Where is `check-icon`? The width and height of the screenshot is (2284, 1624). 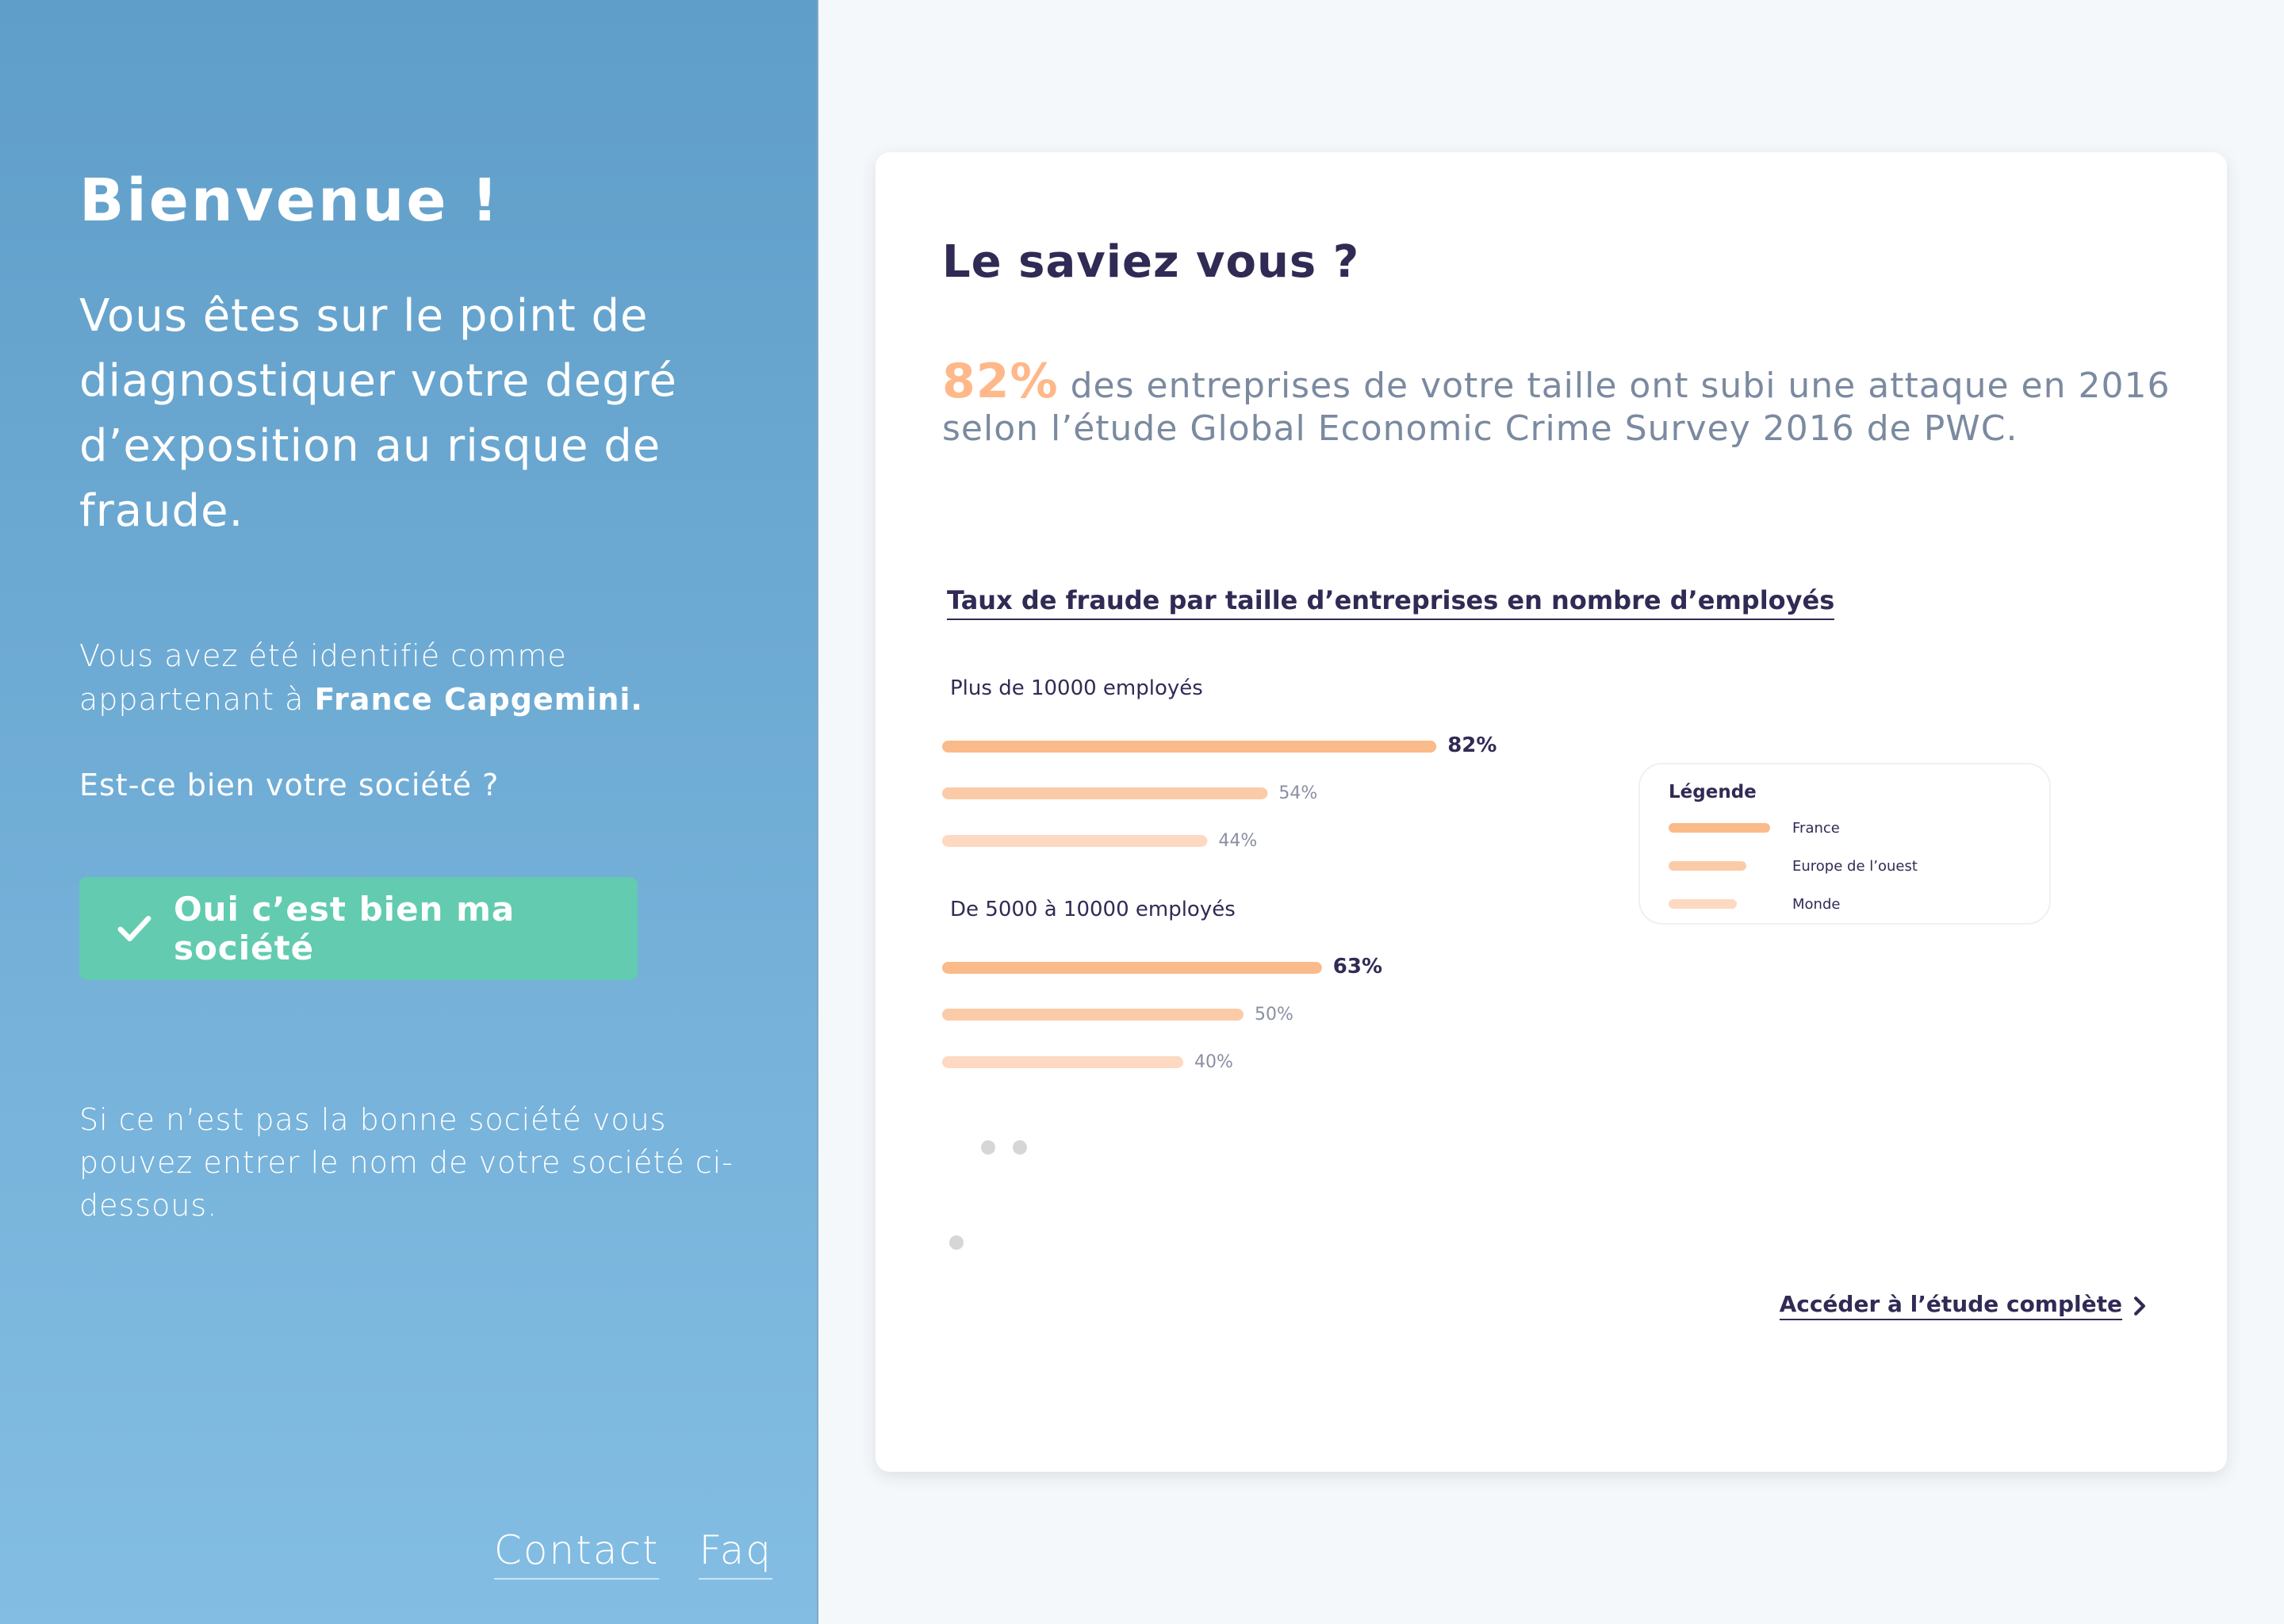 check-icon is located at coordinates (134, 928).